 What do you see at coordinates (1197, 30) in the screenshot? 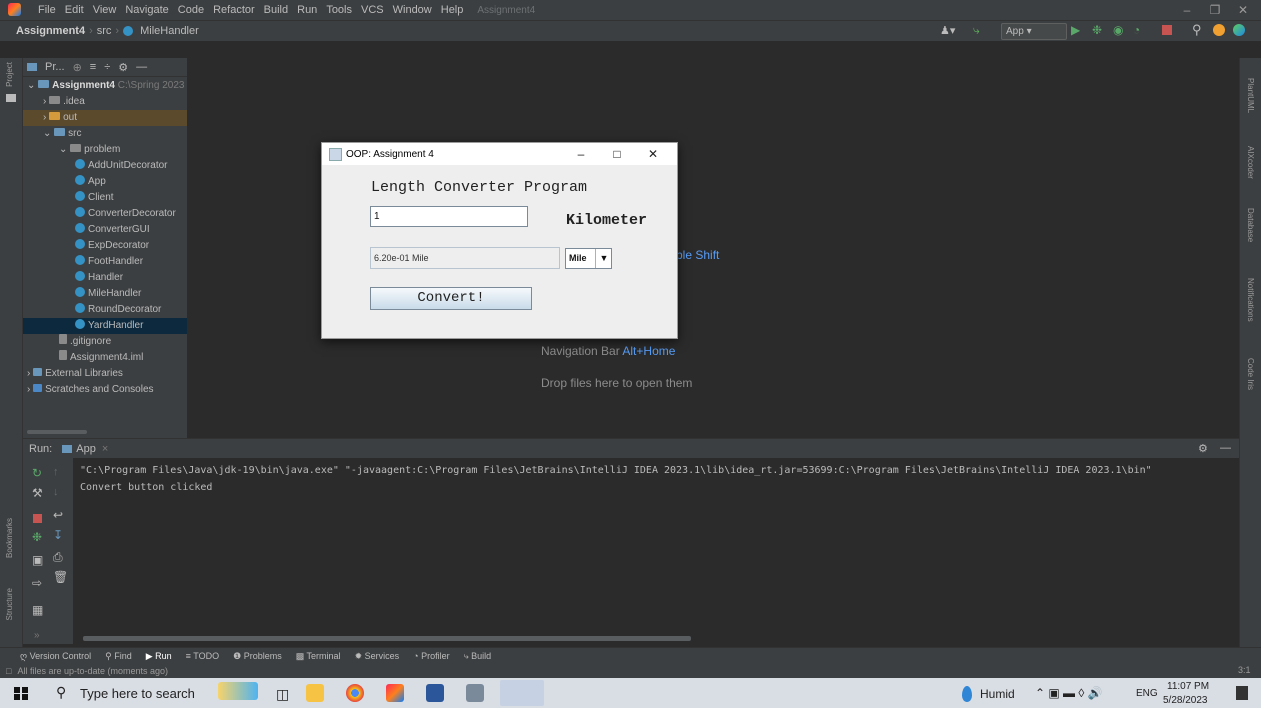
I see `search-icon: ⚲` at bounding box center [1197, 30].